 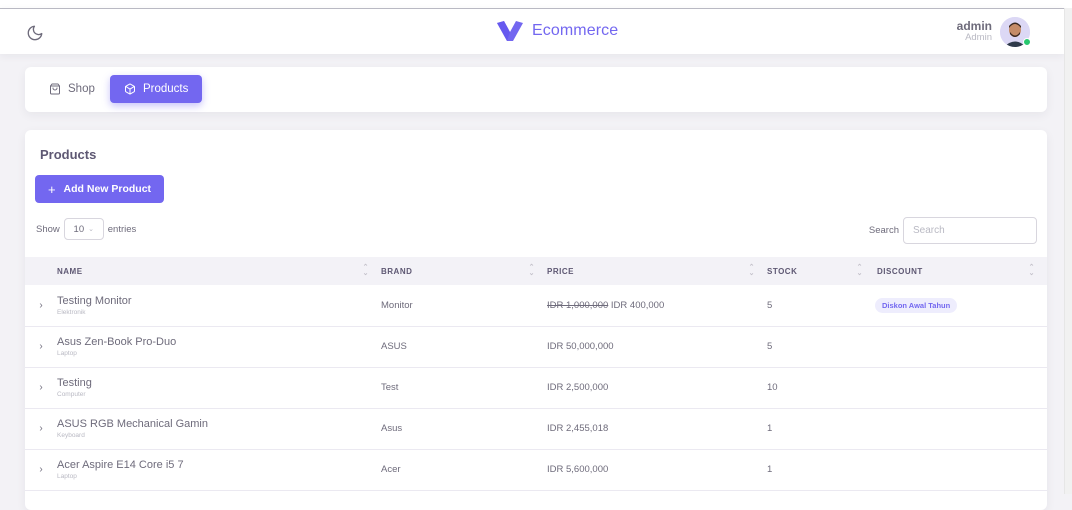 I want to click on shopping-bag-icon, so click(x=55, y=89).